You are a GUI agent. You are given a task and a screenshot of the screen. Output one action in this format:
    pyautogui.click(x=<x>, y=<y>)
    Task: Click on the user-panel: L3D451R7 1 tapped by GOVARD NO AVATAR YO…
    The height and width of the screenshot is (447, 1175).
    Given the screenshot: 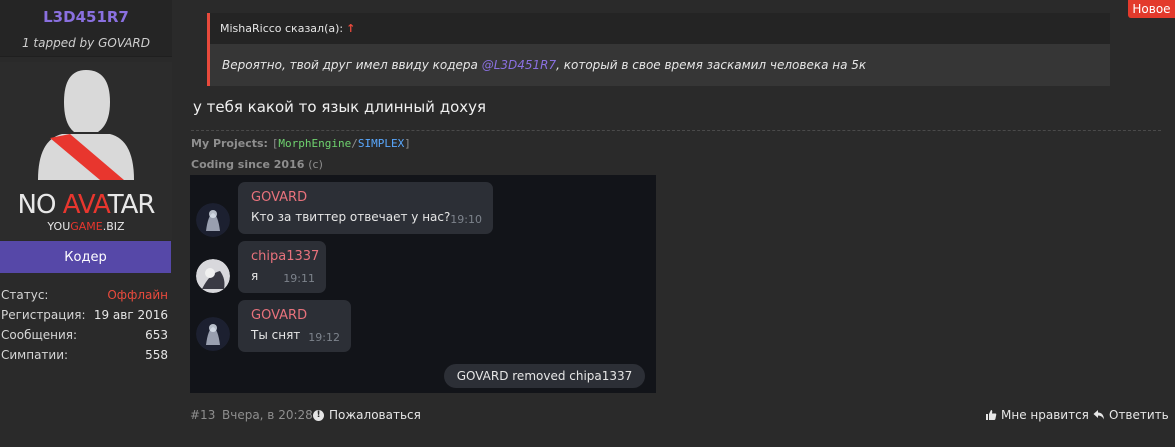 What is the action you would take?
    pyautogui.click(x=86, y=223)
    